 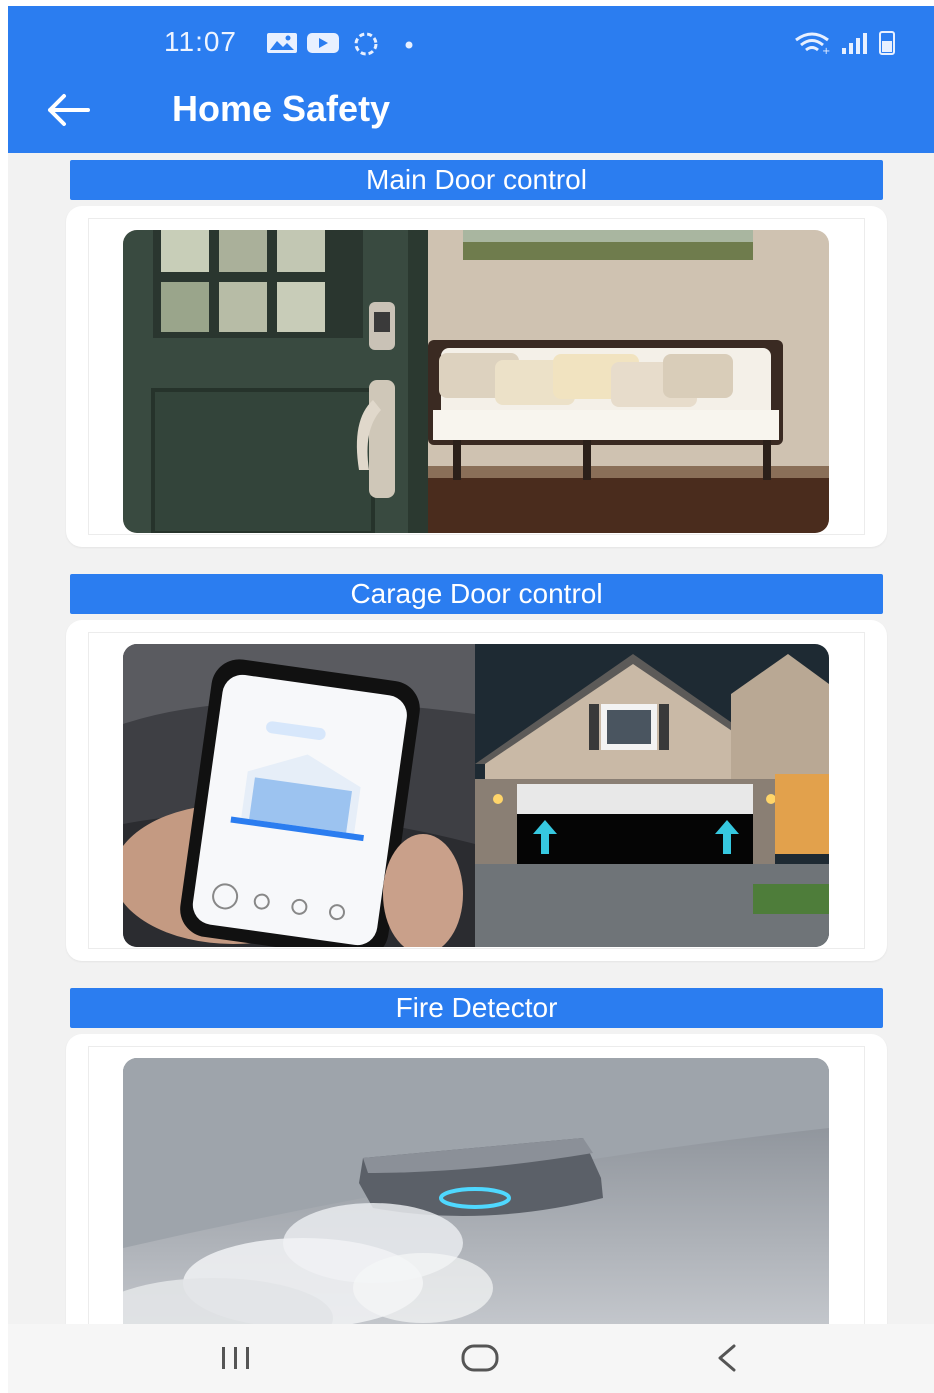 What do you see at coordinates (236, 1358) in the screenshot?
I see `recent-apps-icon` at bounding box center [236, 1358].